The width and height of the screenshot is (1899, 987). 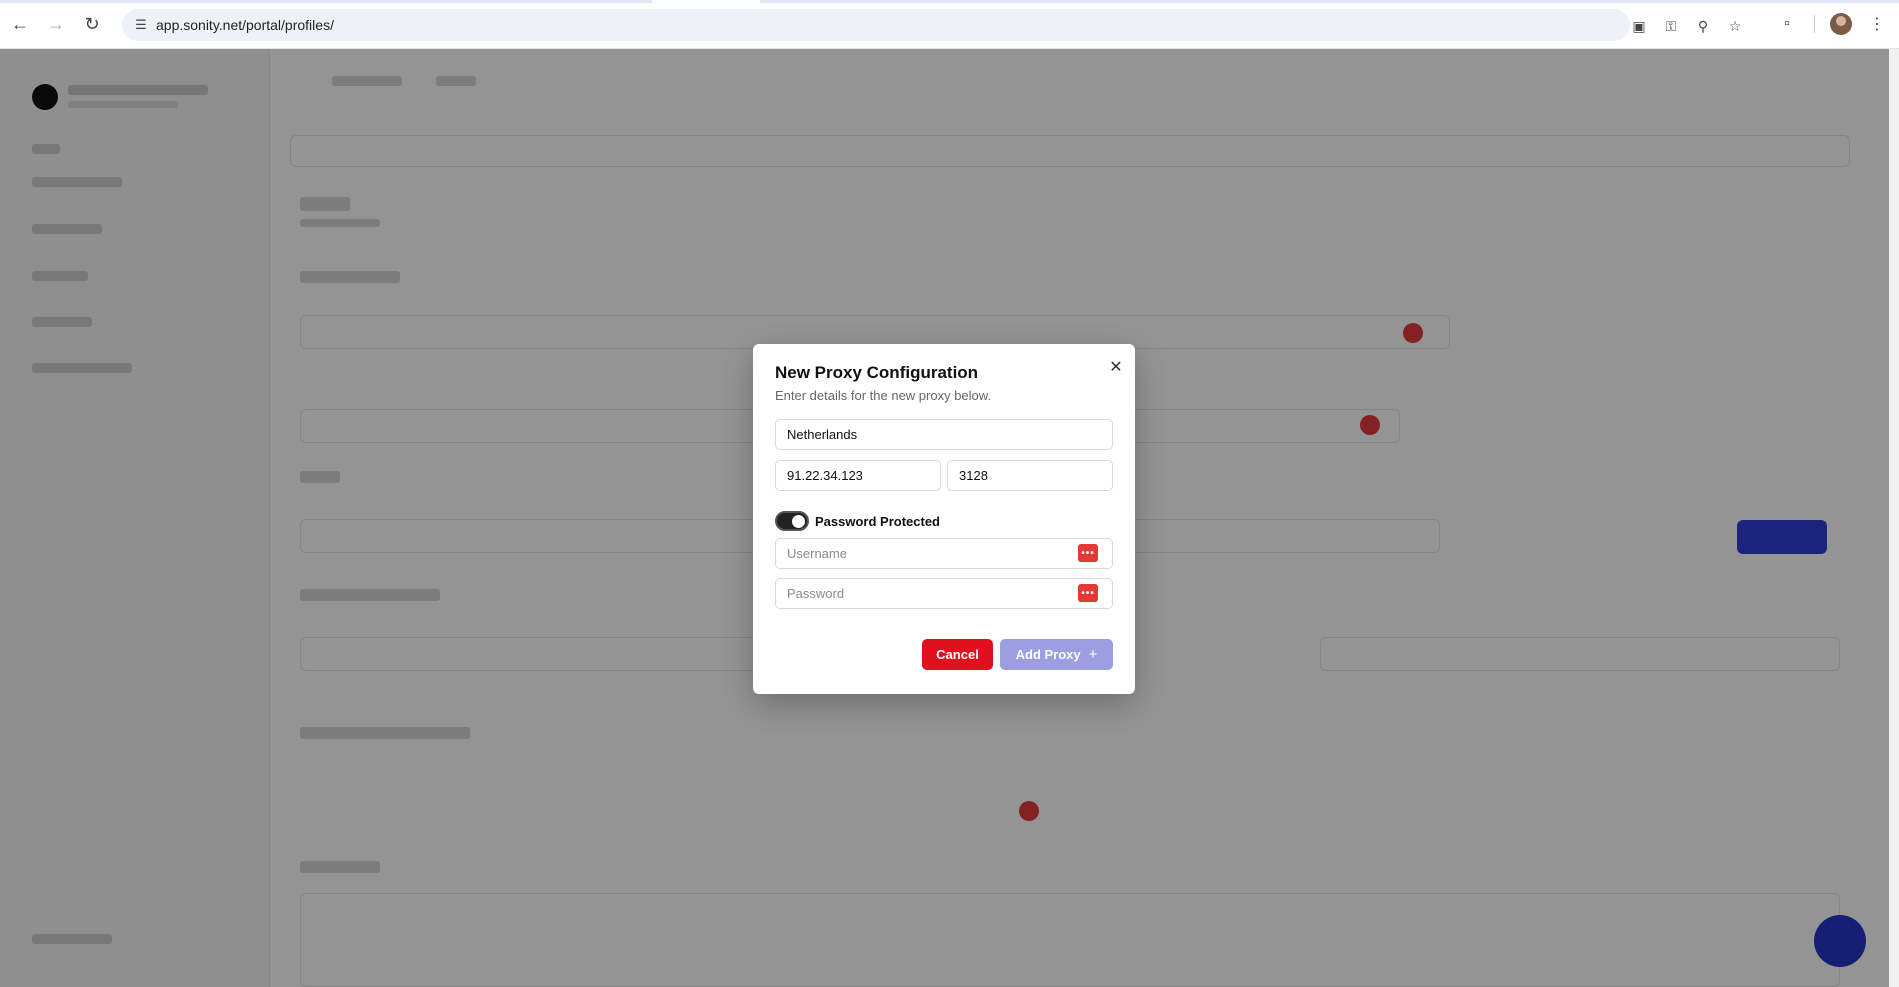 I want to click on forward-icon: →, so click(x=56, y=24).